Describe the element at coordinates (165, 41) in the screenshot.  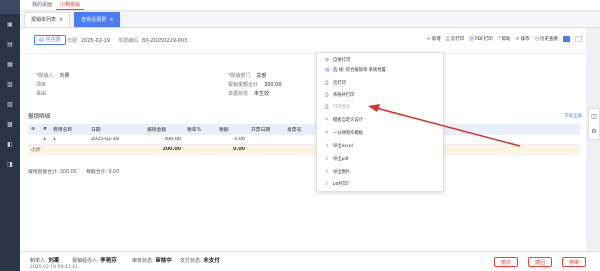
I see `number-value: BX-20250219-003` at that location.